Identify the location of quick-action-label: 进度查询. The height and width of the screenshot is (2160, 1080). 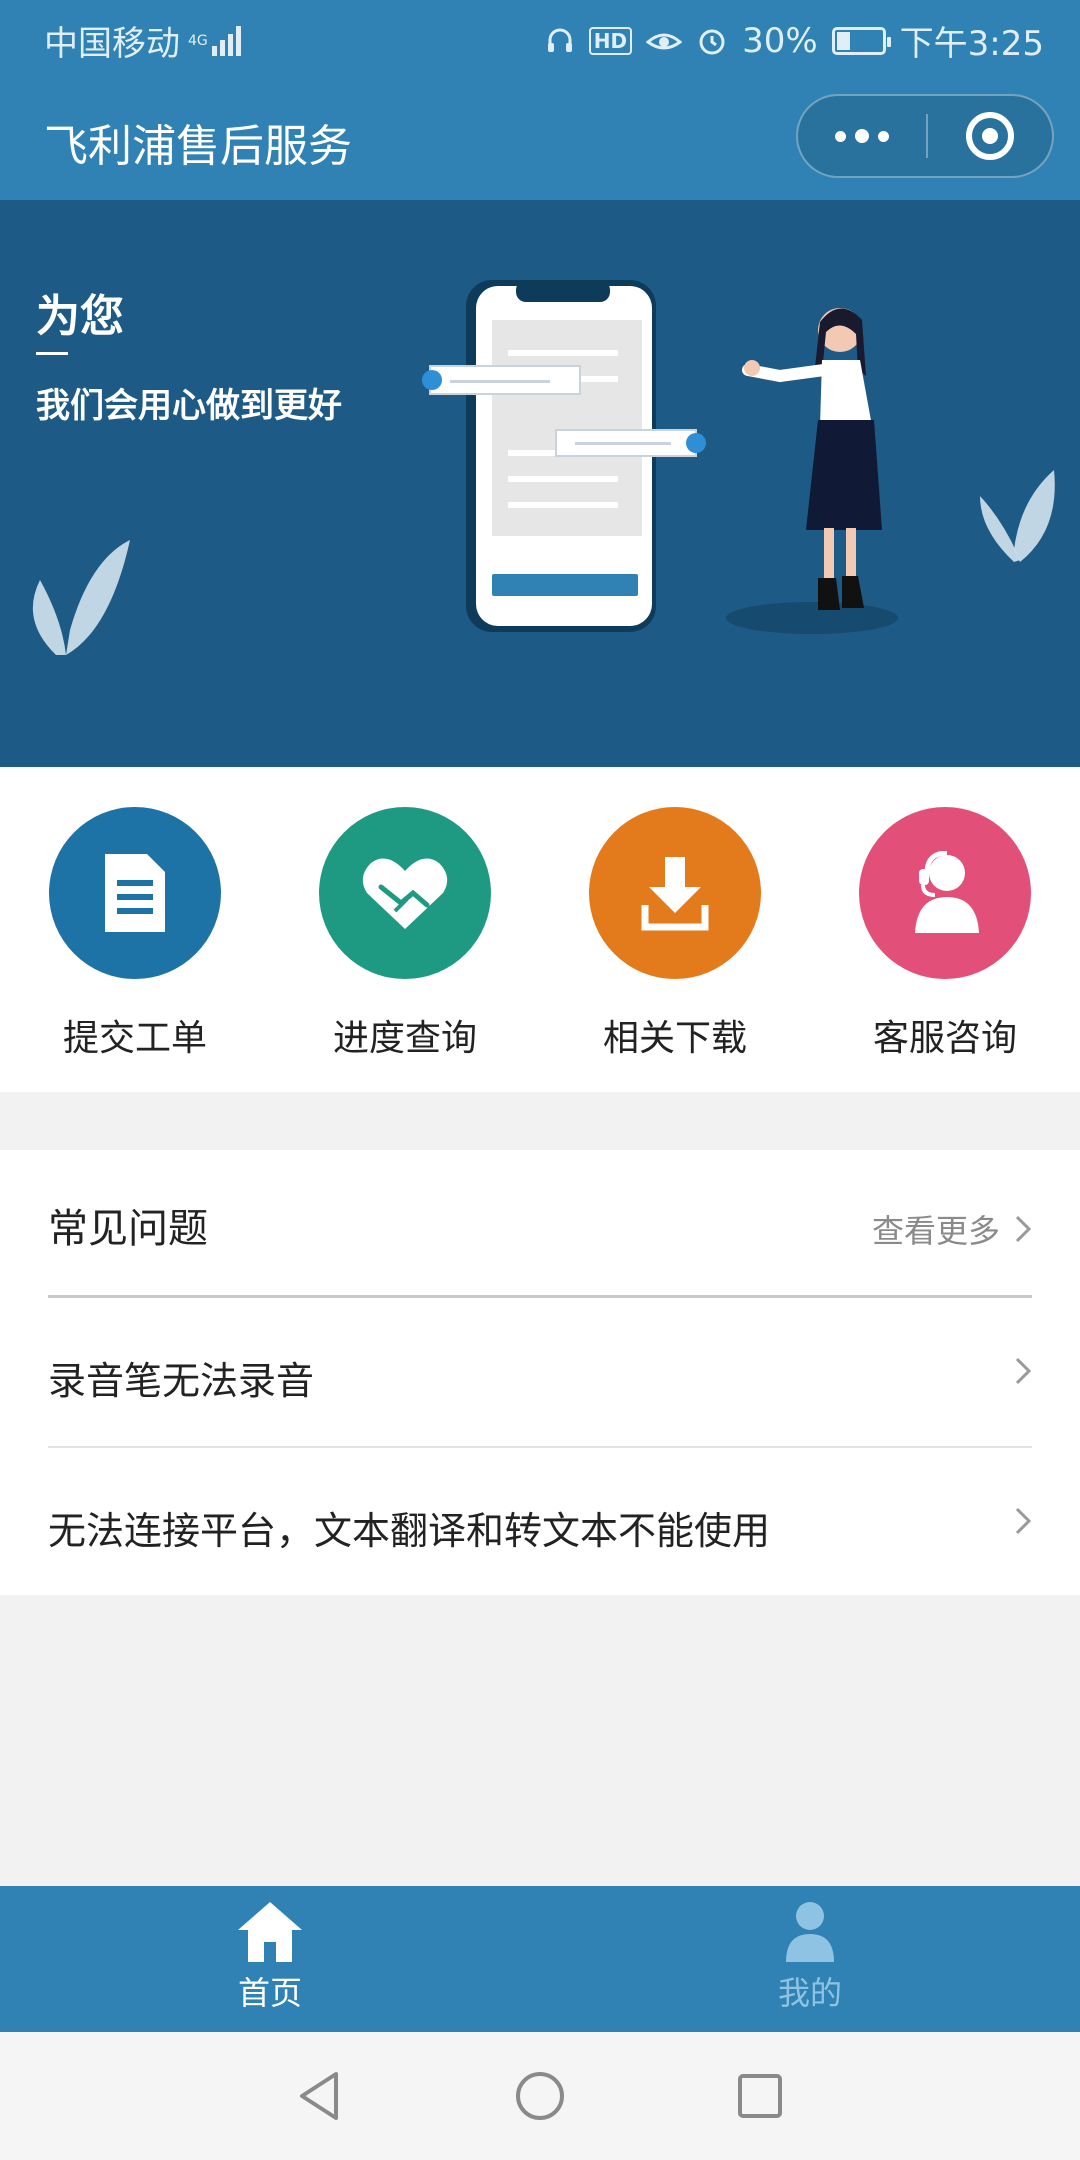
(404, 1038).